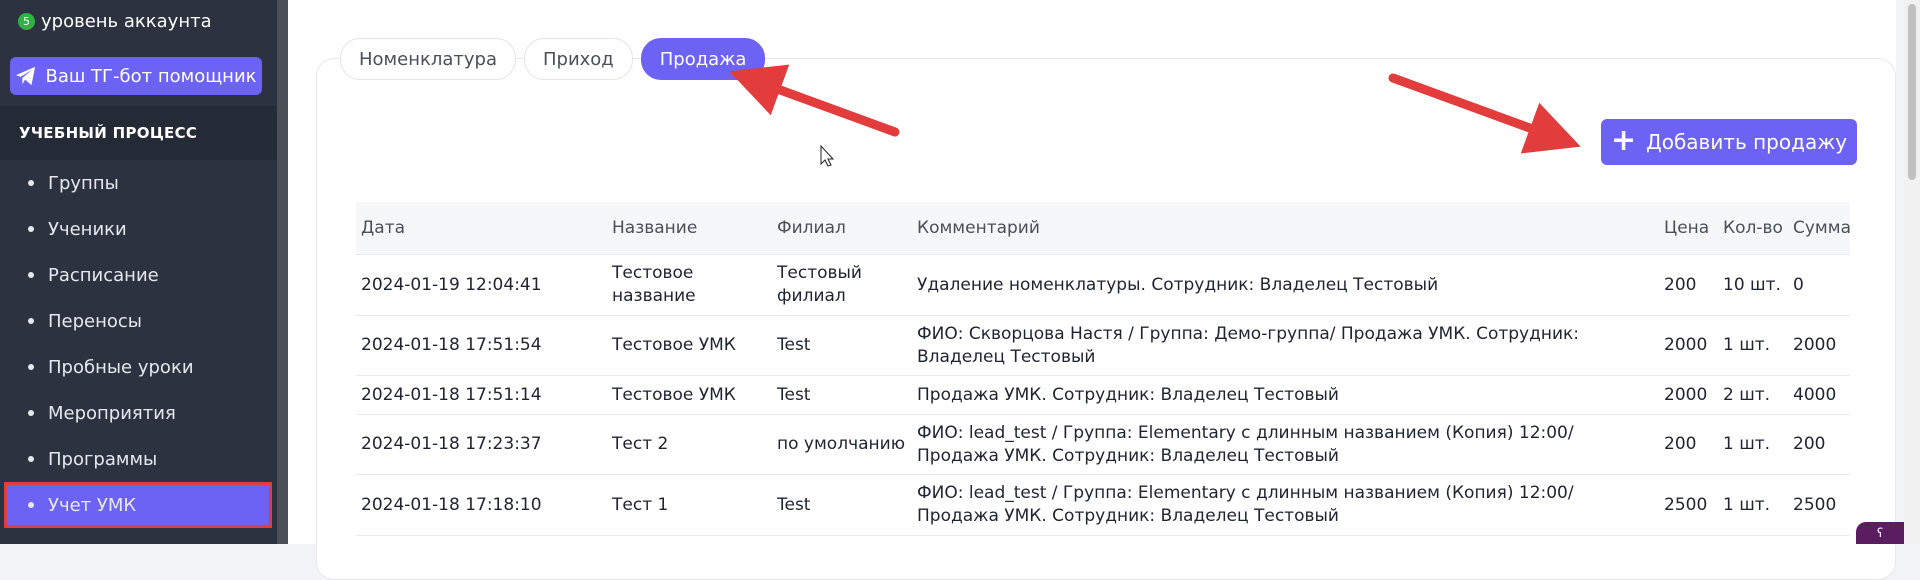  Describe the element at coordinates (87, 229) in the screenshot. I see `sidebar-item-label: Ученики` at that location.